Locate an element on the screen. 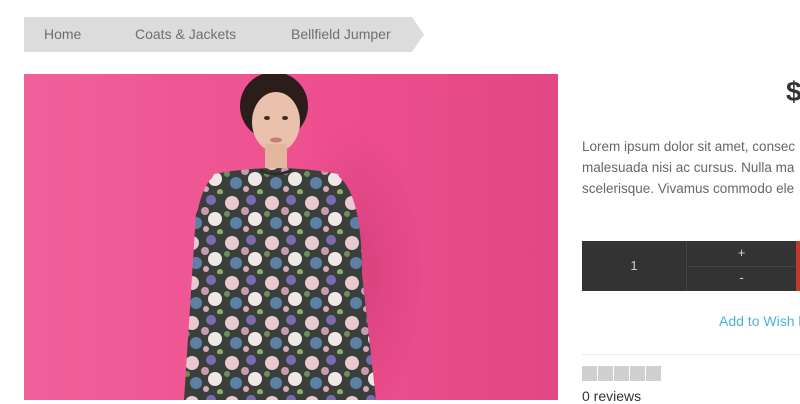 This screenshot has width=800, height=404. breadcrumb-item-current: Bellfield Jumper is located at coordinates (342, 34).